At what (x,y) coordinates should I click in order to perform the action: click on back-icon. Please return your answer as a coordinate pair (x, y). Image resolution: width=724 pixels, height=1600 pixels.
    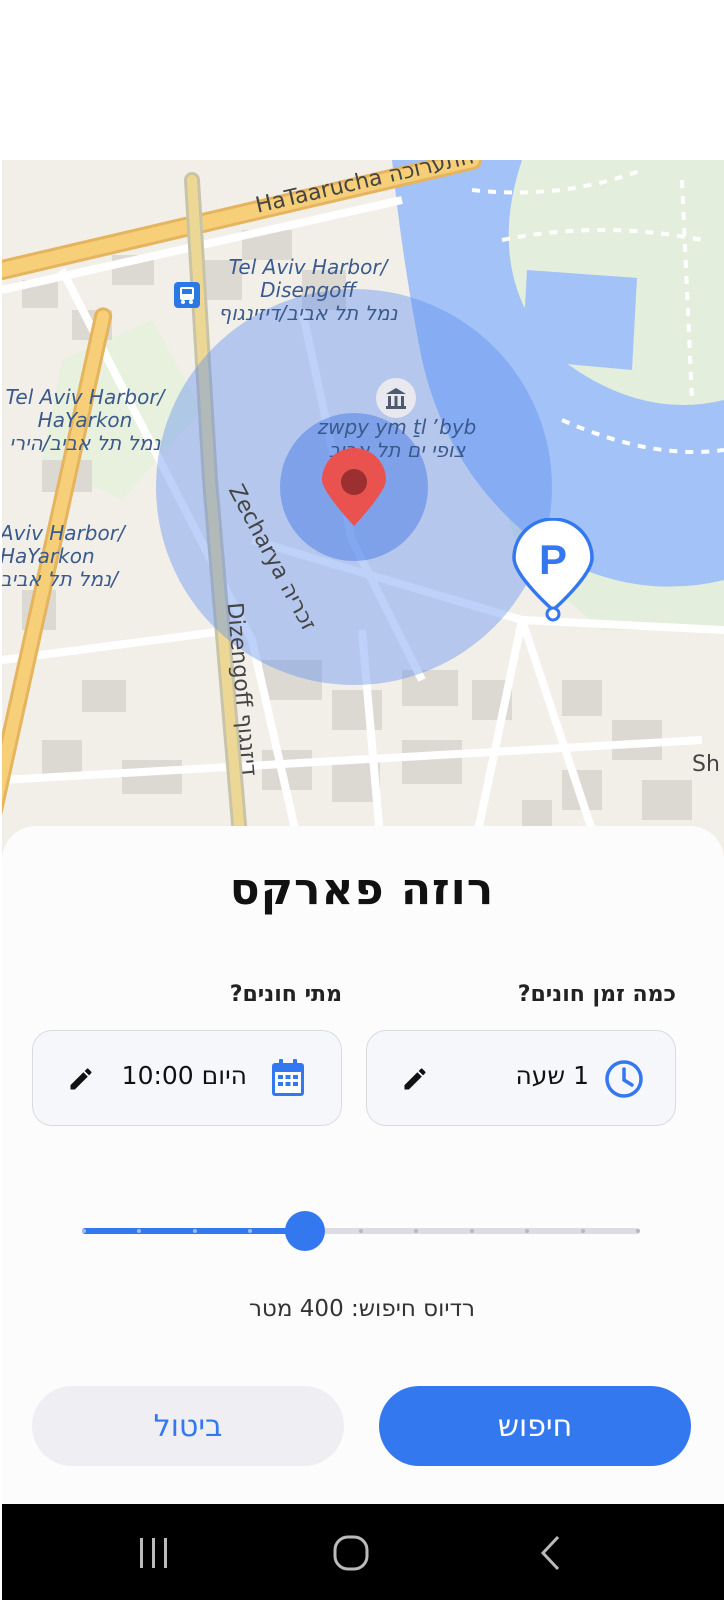
    Looking at the image, I should click on (551, 1555).